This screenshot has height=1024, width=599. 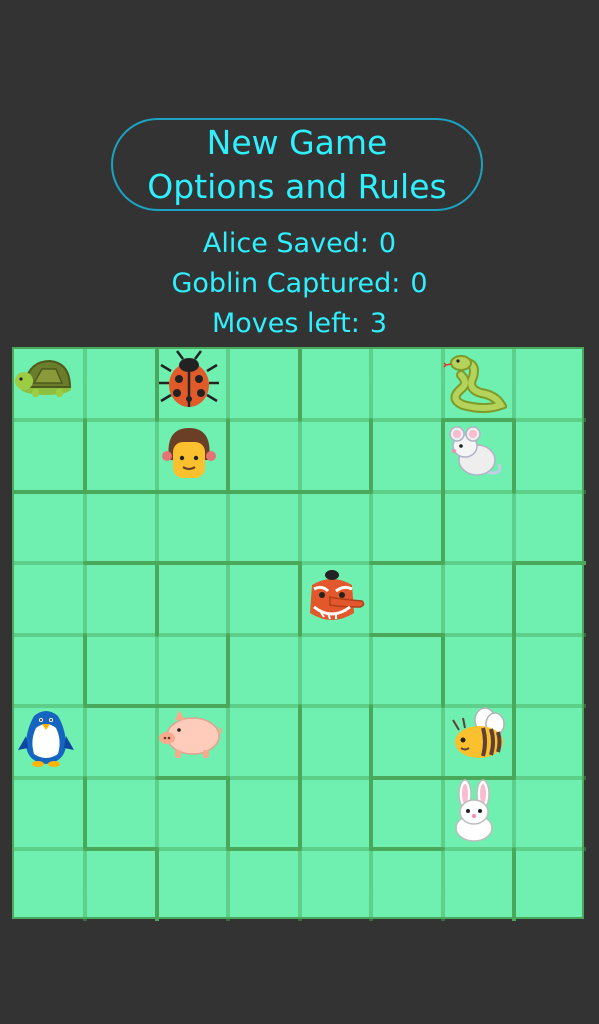 What do you see at coordinates (189, 453) in the screenshot?
I see `girl-icon` at bounding box center [189, 453].